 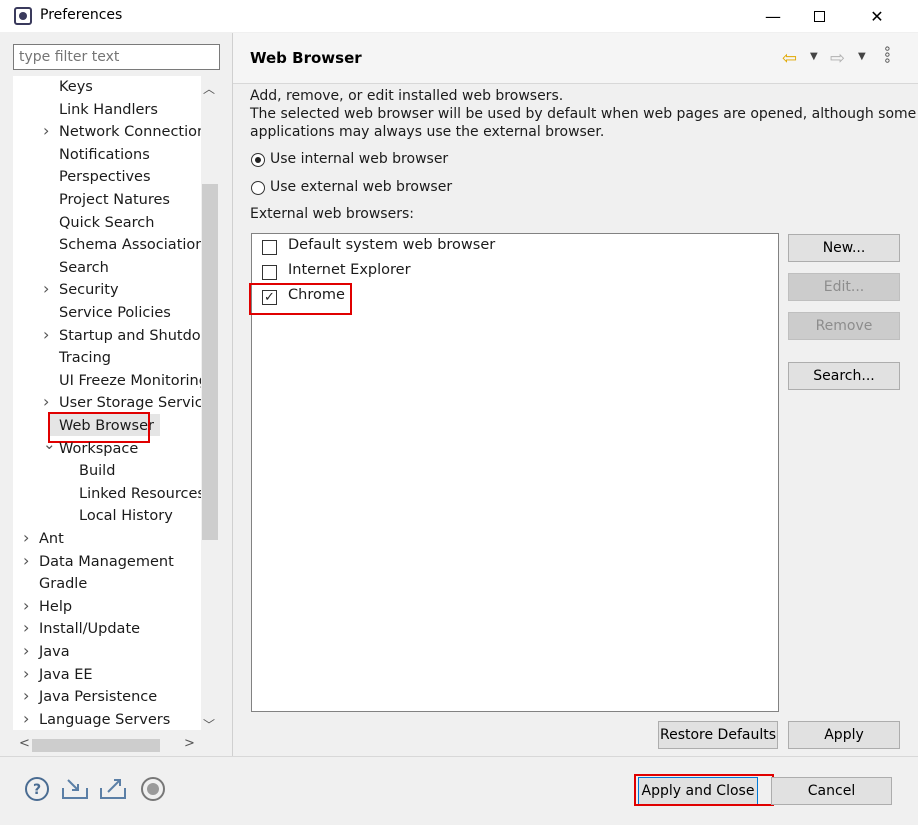 I want to click on eclipse-app-icon, so click(x=23, y=16).